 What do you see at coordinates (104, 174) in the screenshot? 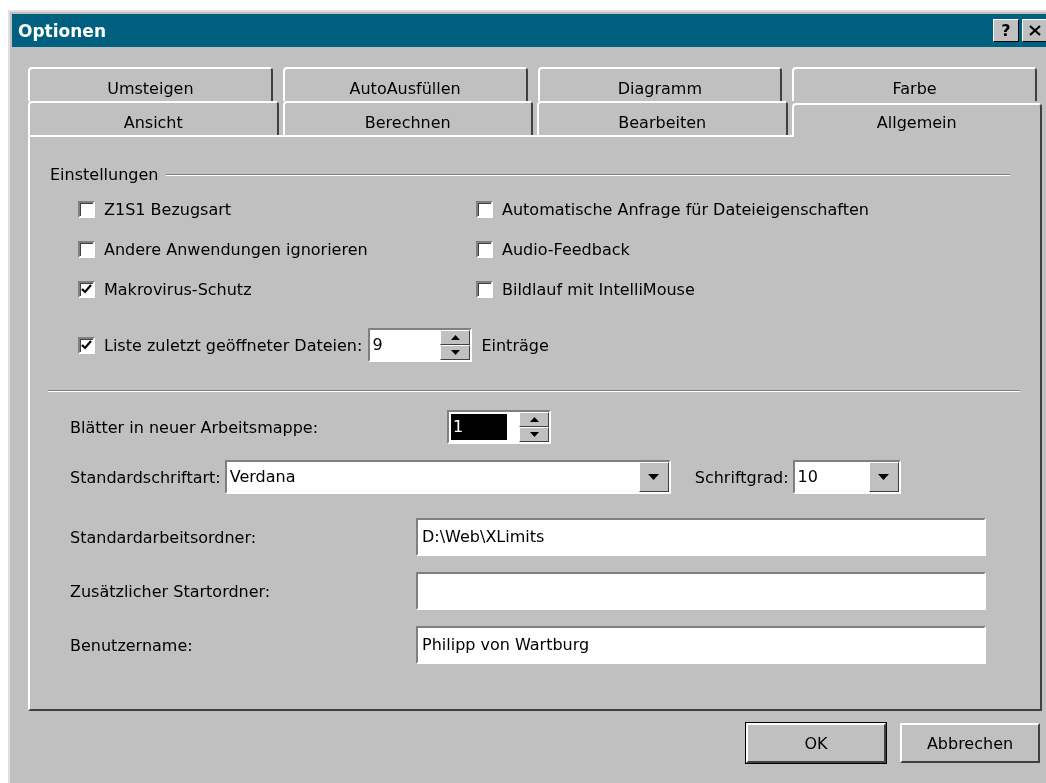
I see `group-title: Einstellungen` at bounding box center [104, 174].